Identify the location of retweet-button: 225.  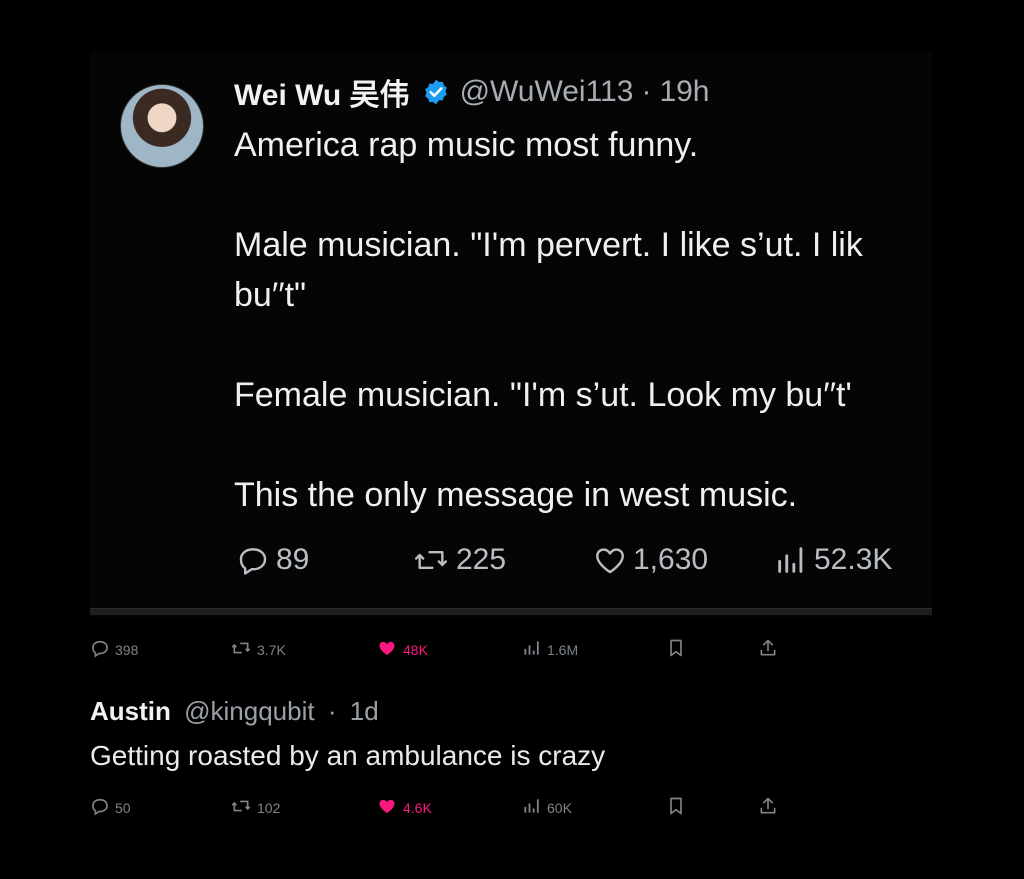
(459, 560).